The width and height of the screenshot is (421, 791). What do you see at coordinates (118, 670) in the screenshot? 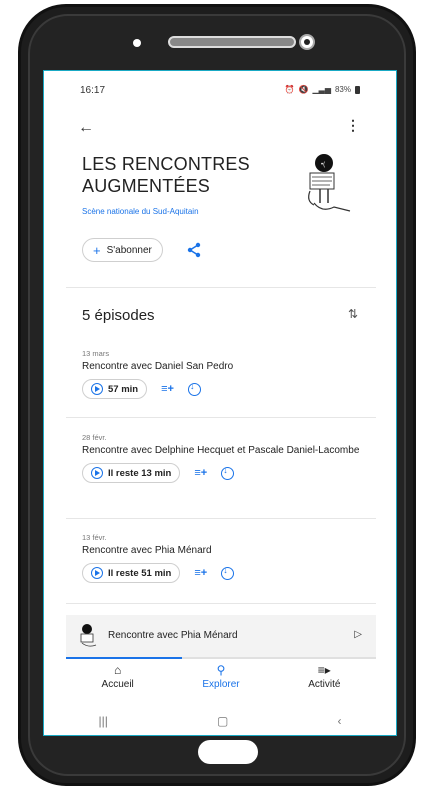
I see `home-icon: ⌂` at bounding box center [118, 670].